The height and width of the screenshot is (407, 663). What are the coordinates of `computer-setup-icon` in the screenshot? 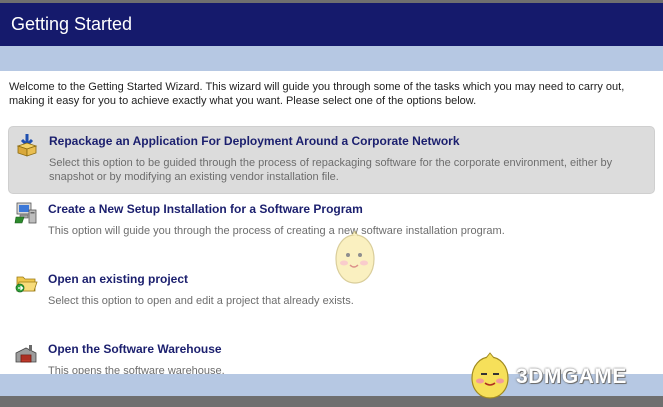 It's located at (25, 213).